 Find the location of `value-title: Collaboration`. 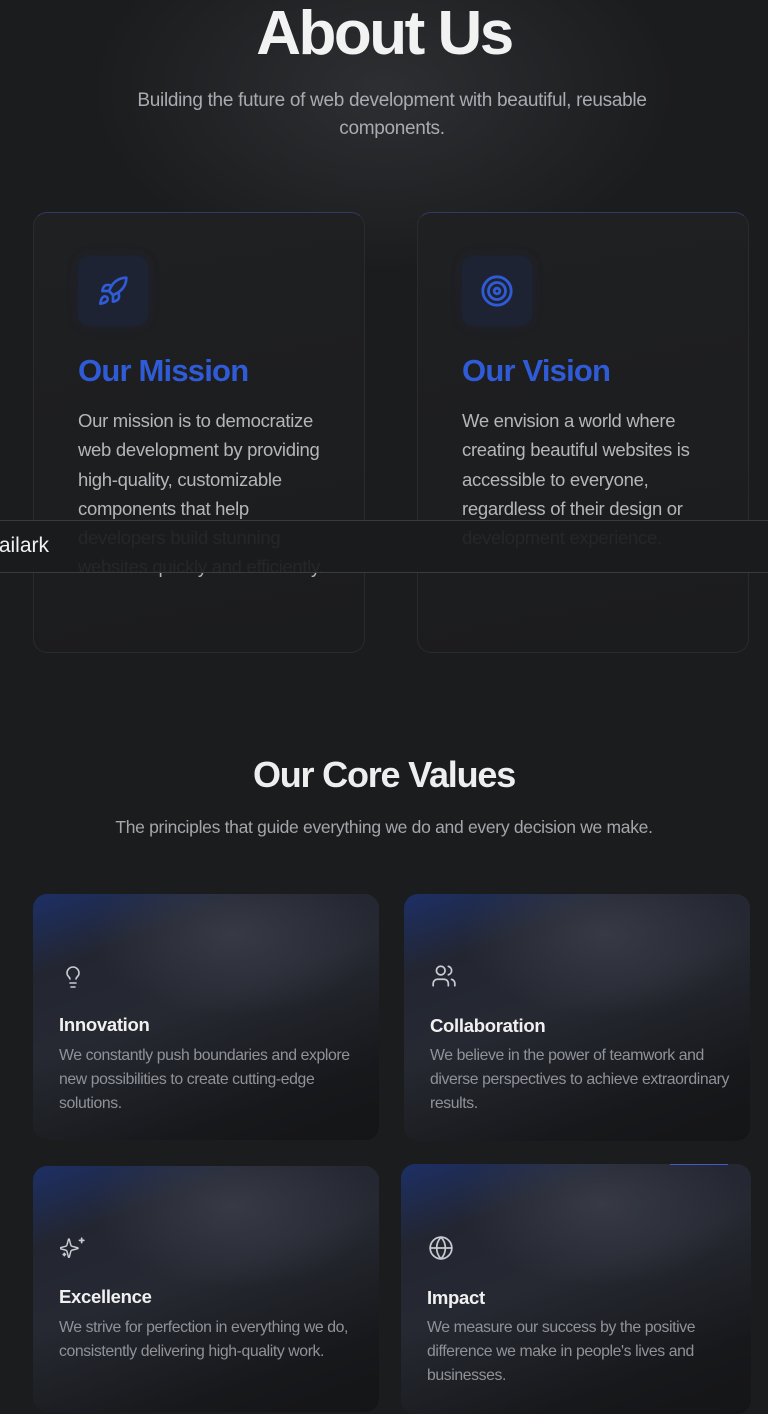

value-title: Collaboration is located at coordinates (488, 1025).